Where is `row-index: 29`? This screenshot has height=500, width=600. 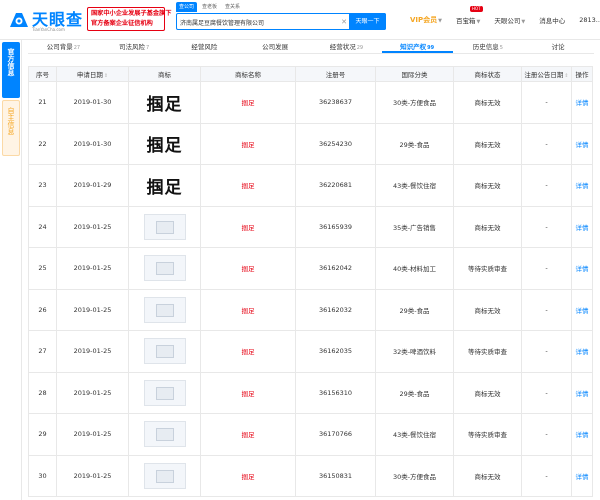 row-index: 29 is located at coordinates (42, 434).